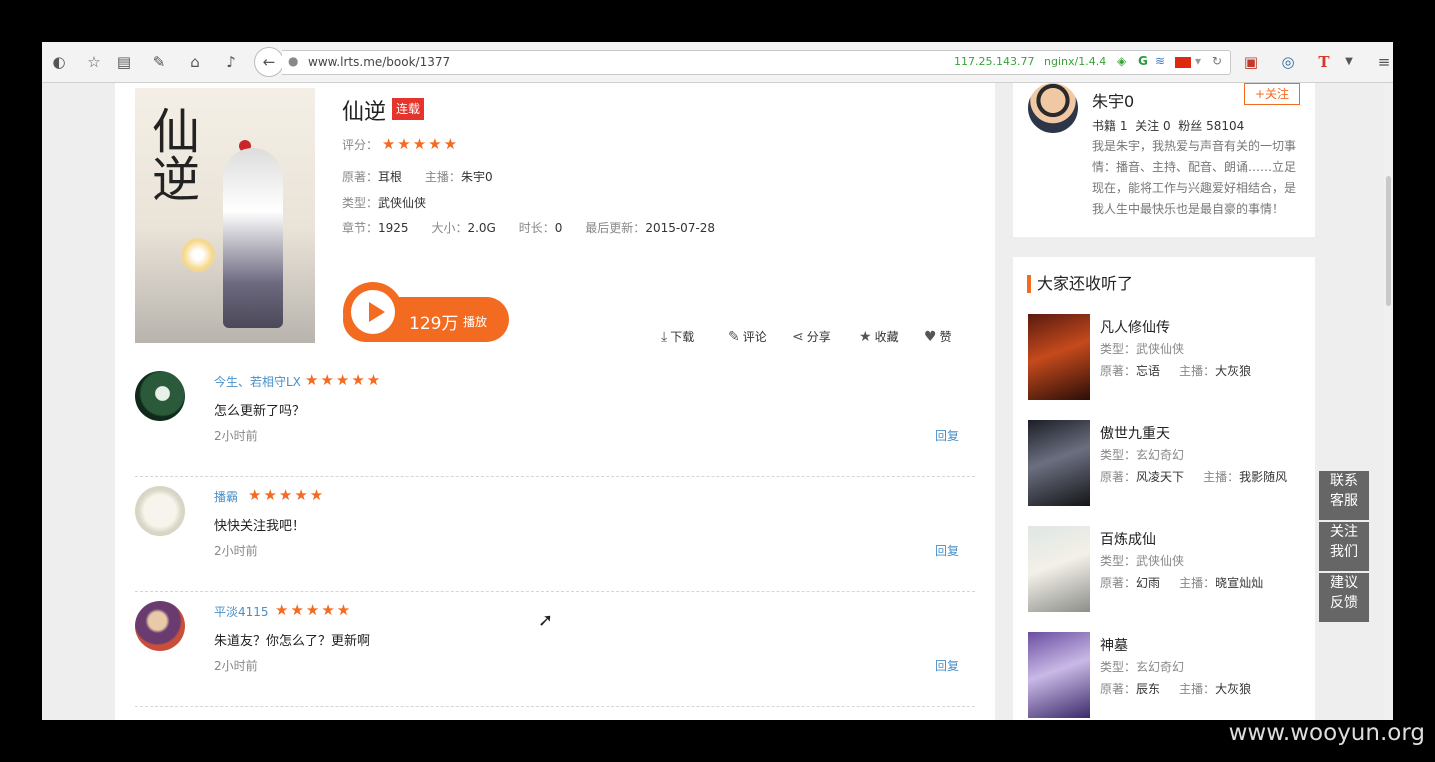 The width and height of the screenshot is (1435, 762). I want to click on author-link: 耳根, so click(390, 177).